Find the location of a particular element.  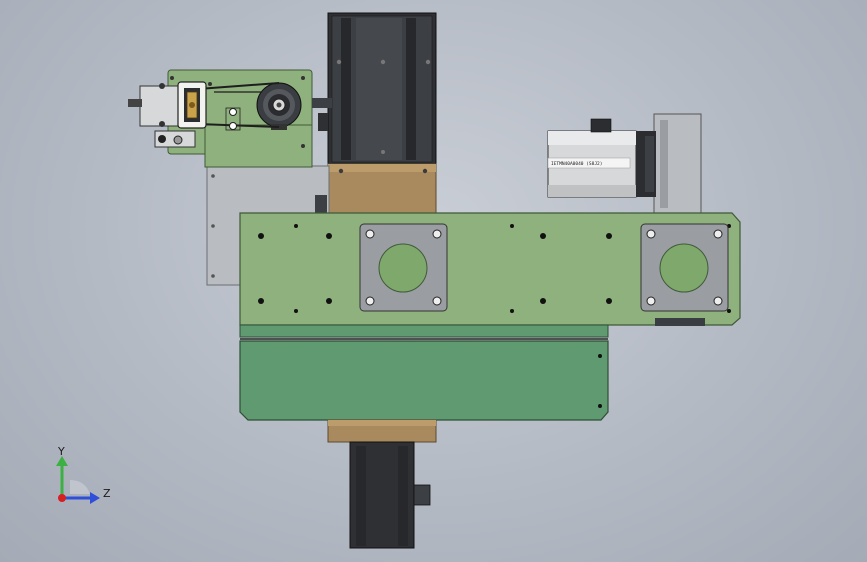

motor-label-text: IETMN40A0040 (S8J2) is located at coordinates (576, 164).